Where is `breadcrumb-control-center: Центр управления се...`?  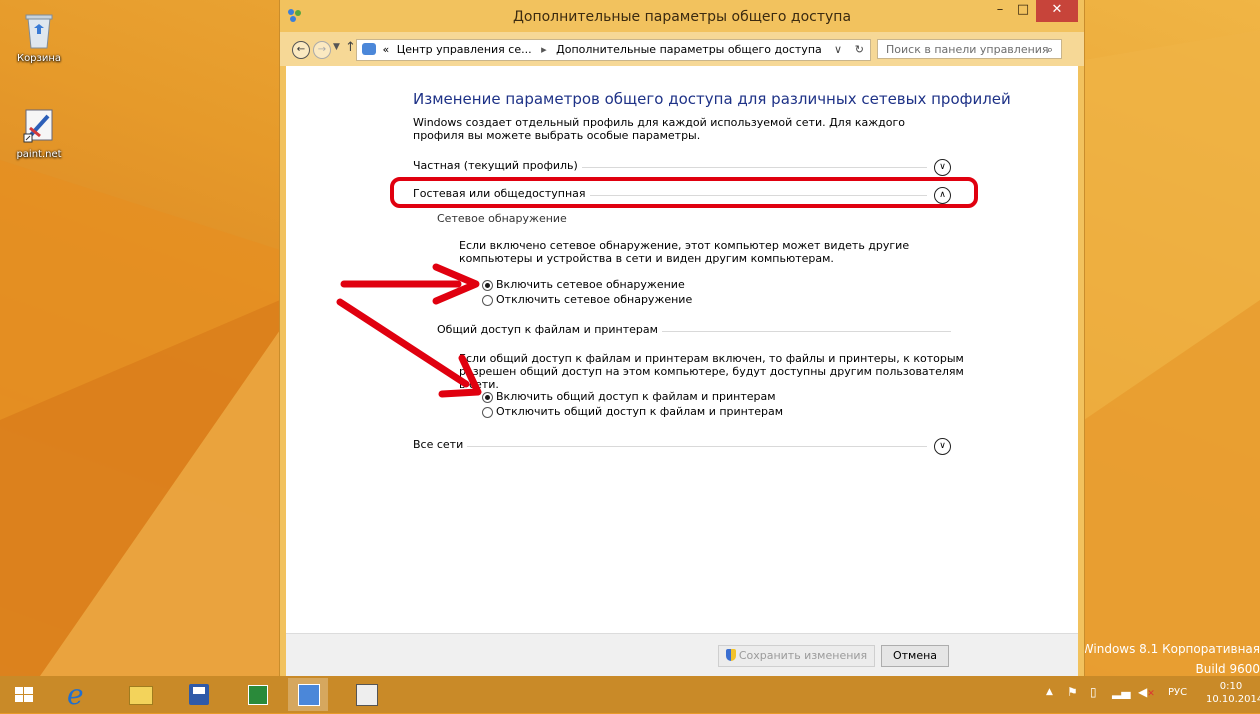
breadcrumb-control-center: Центр управления се... is located at coordinates (464, 49).